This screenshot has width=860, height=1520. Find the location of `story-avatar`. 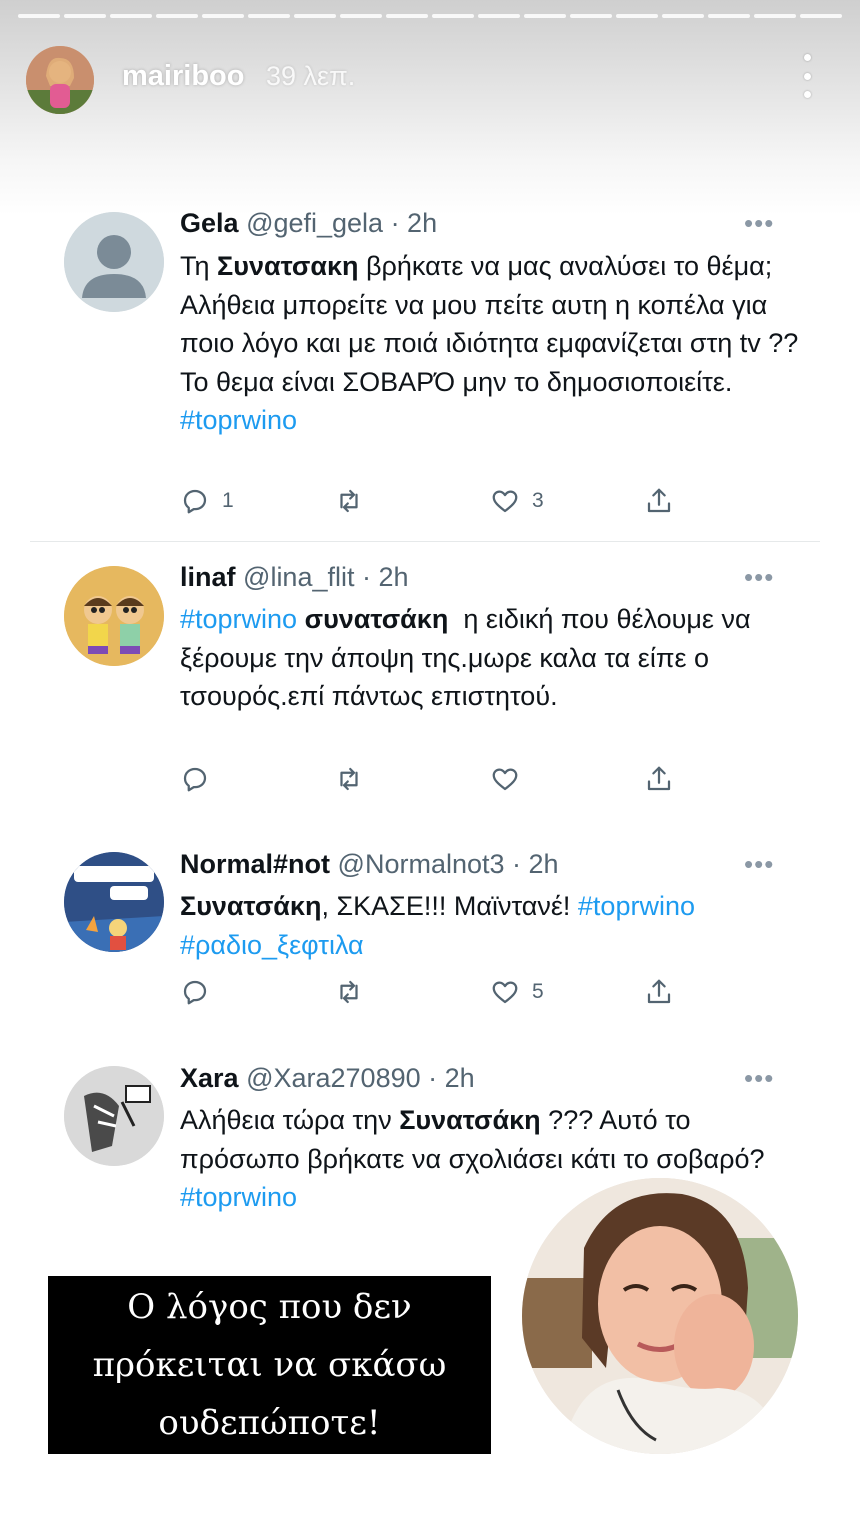

story-avatar is located at coordinates (60, 80).